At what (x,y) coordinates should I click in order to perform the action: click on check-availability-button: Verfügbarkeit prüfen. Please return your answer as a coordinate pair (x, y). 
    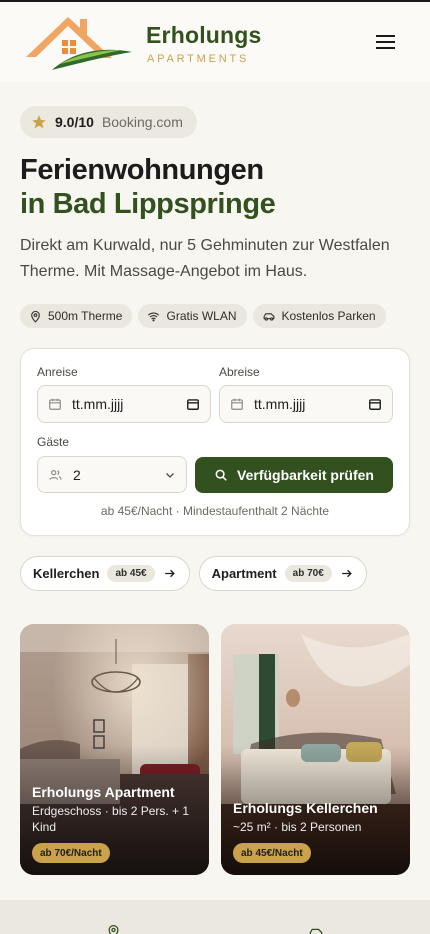
    Looking at the image, I should click on (294, 475).